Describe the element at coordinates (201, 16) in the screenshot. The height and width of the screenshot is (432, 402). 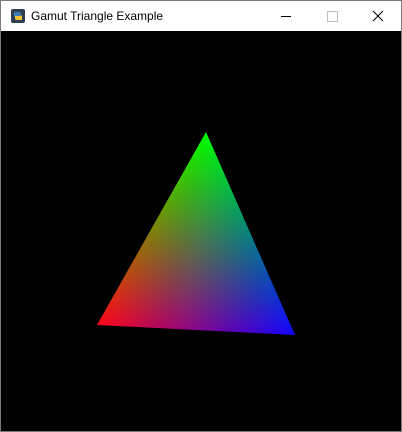
I see `title-bar: Gamut Triangle Example` at that location.